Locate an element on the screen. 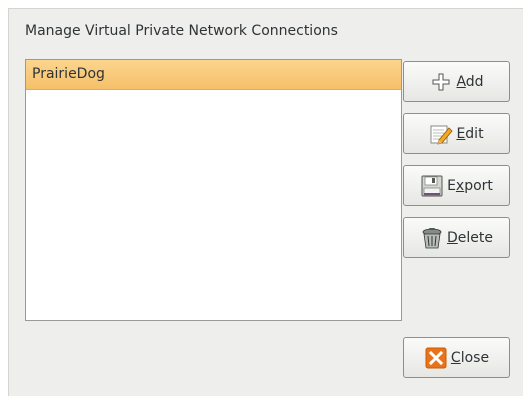 The height and width of the screenshot is (396, 523). edit-label: Edit is located at coordinates (470, 133).